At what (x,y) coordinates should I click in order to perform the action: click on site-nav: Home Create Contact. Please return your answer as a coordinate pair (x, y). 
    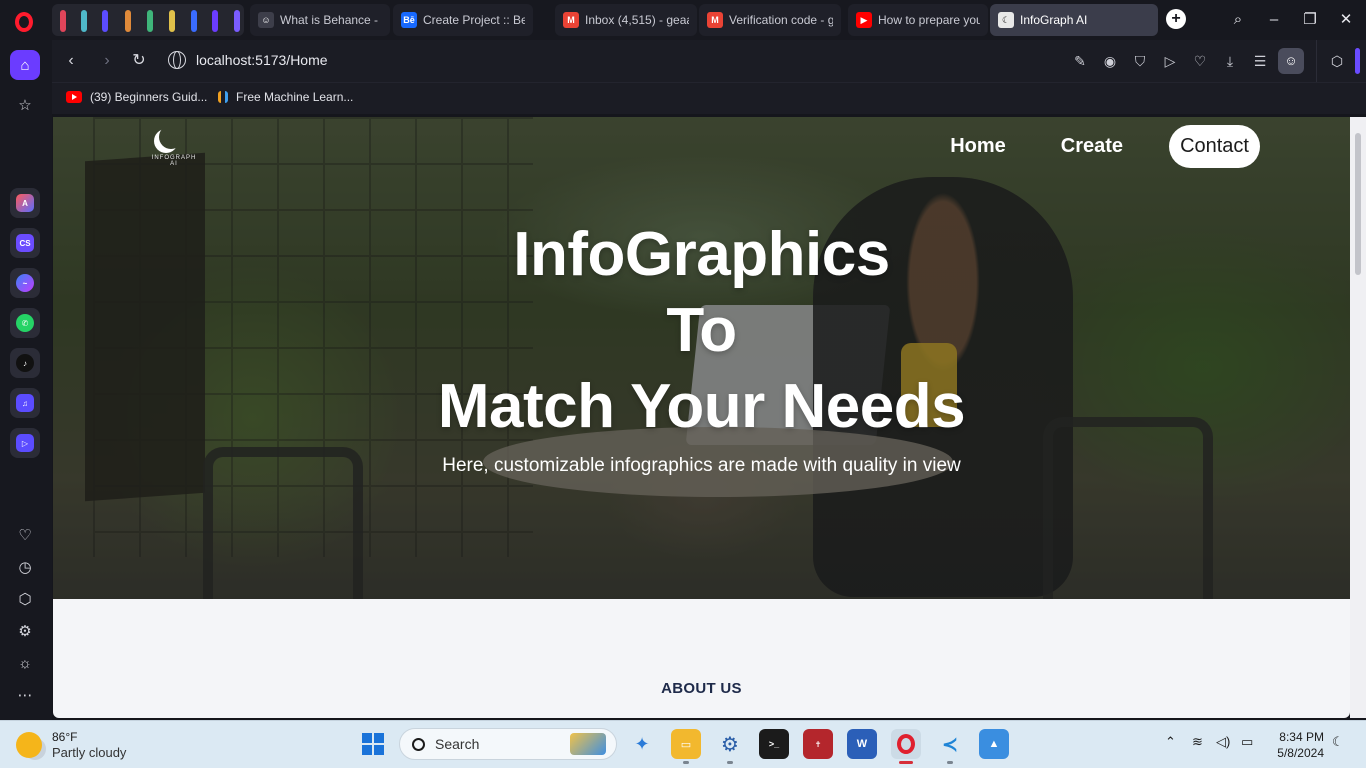
    Looking at the image, I should click on (1077, 146).